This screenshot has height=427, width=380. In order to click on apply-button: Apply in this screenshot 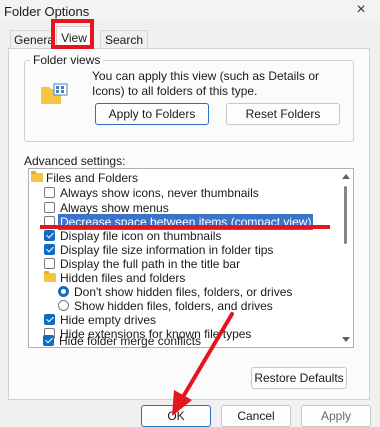, I will do `click(336, 416)`.